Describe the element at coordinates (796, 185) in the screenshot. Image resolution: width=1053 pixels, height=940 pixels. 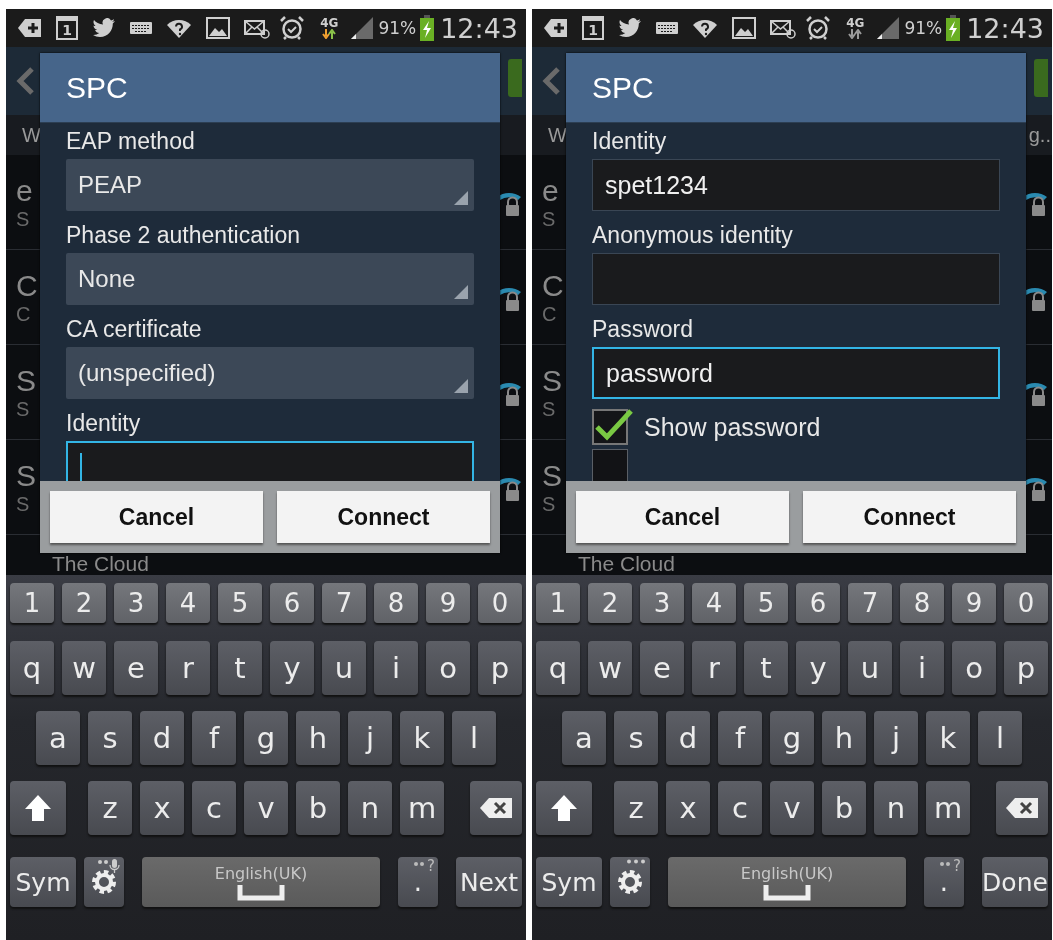
I see `text-field: spet1234` at that location.